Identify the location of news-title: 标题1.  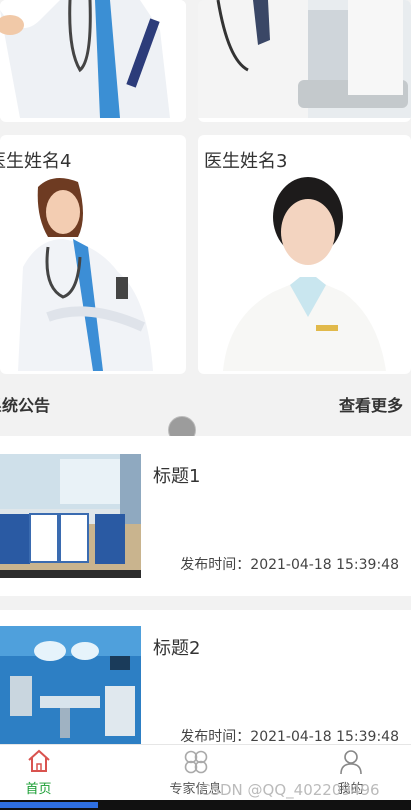
(177, 476).